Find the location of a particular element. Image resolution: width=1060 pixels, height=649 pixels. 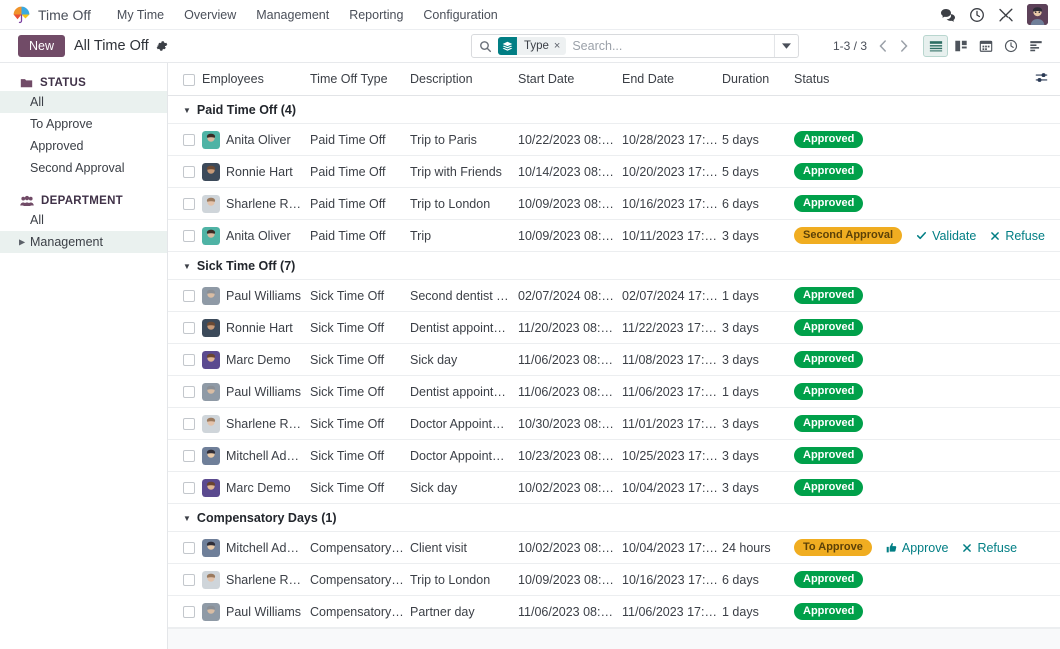

cell-duration: 6 days is located at coordinates (740, 203).